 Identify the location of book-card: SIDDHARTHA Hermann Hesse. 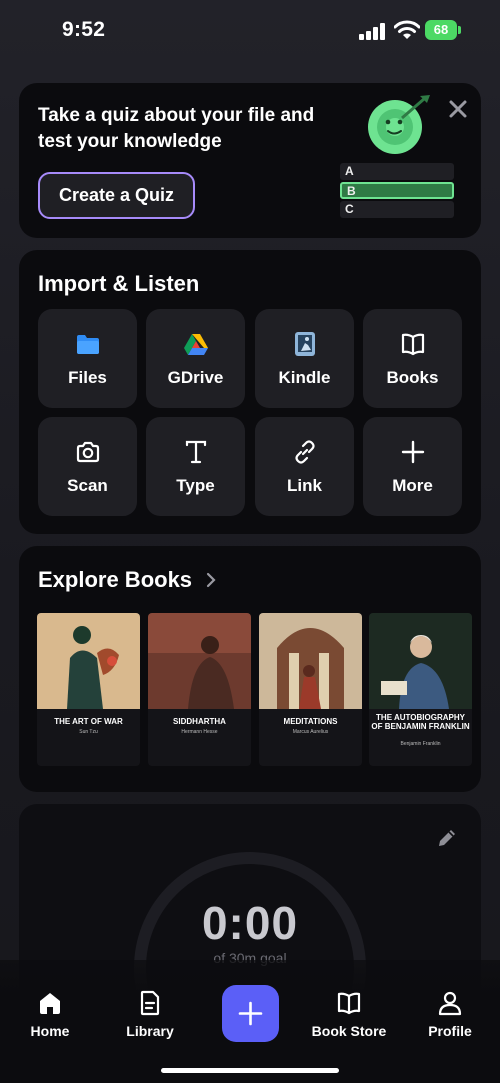
(199, 689).